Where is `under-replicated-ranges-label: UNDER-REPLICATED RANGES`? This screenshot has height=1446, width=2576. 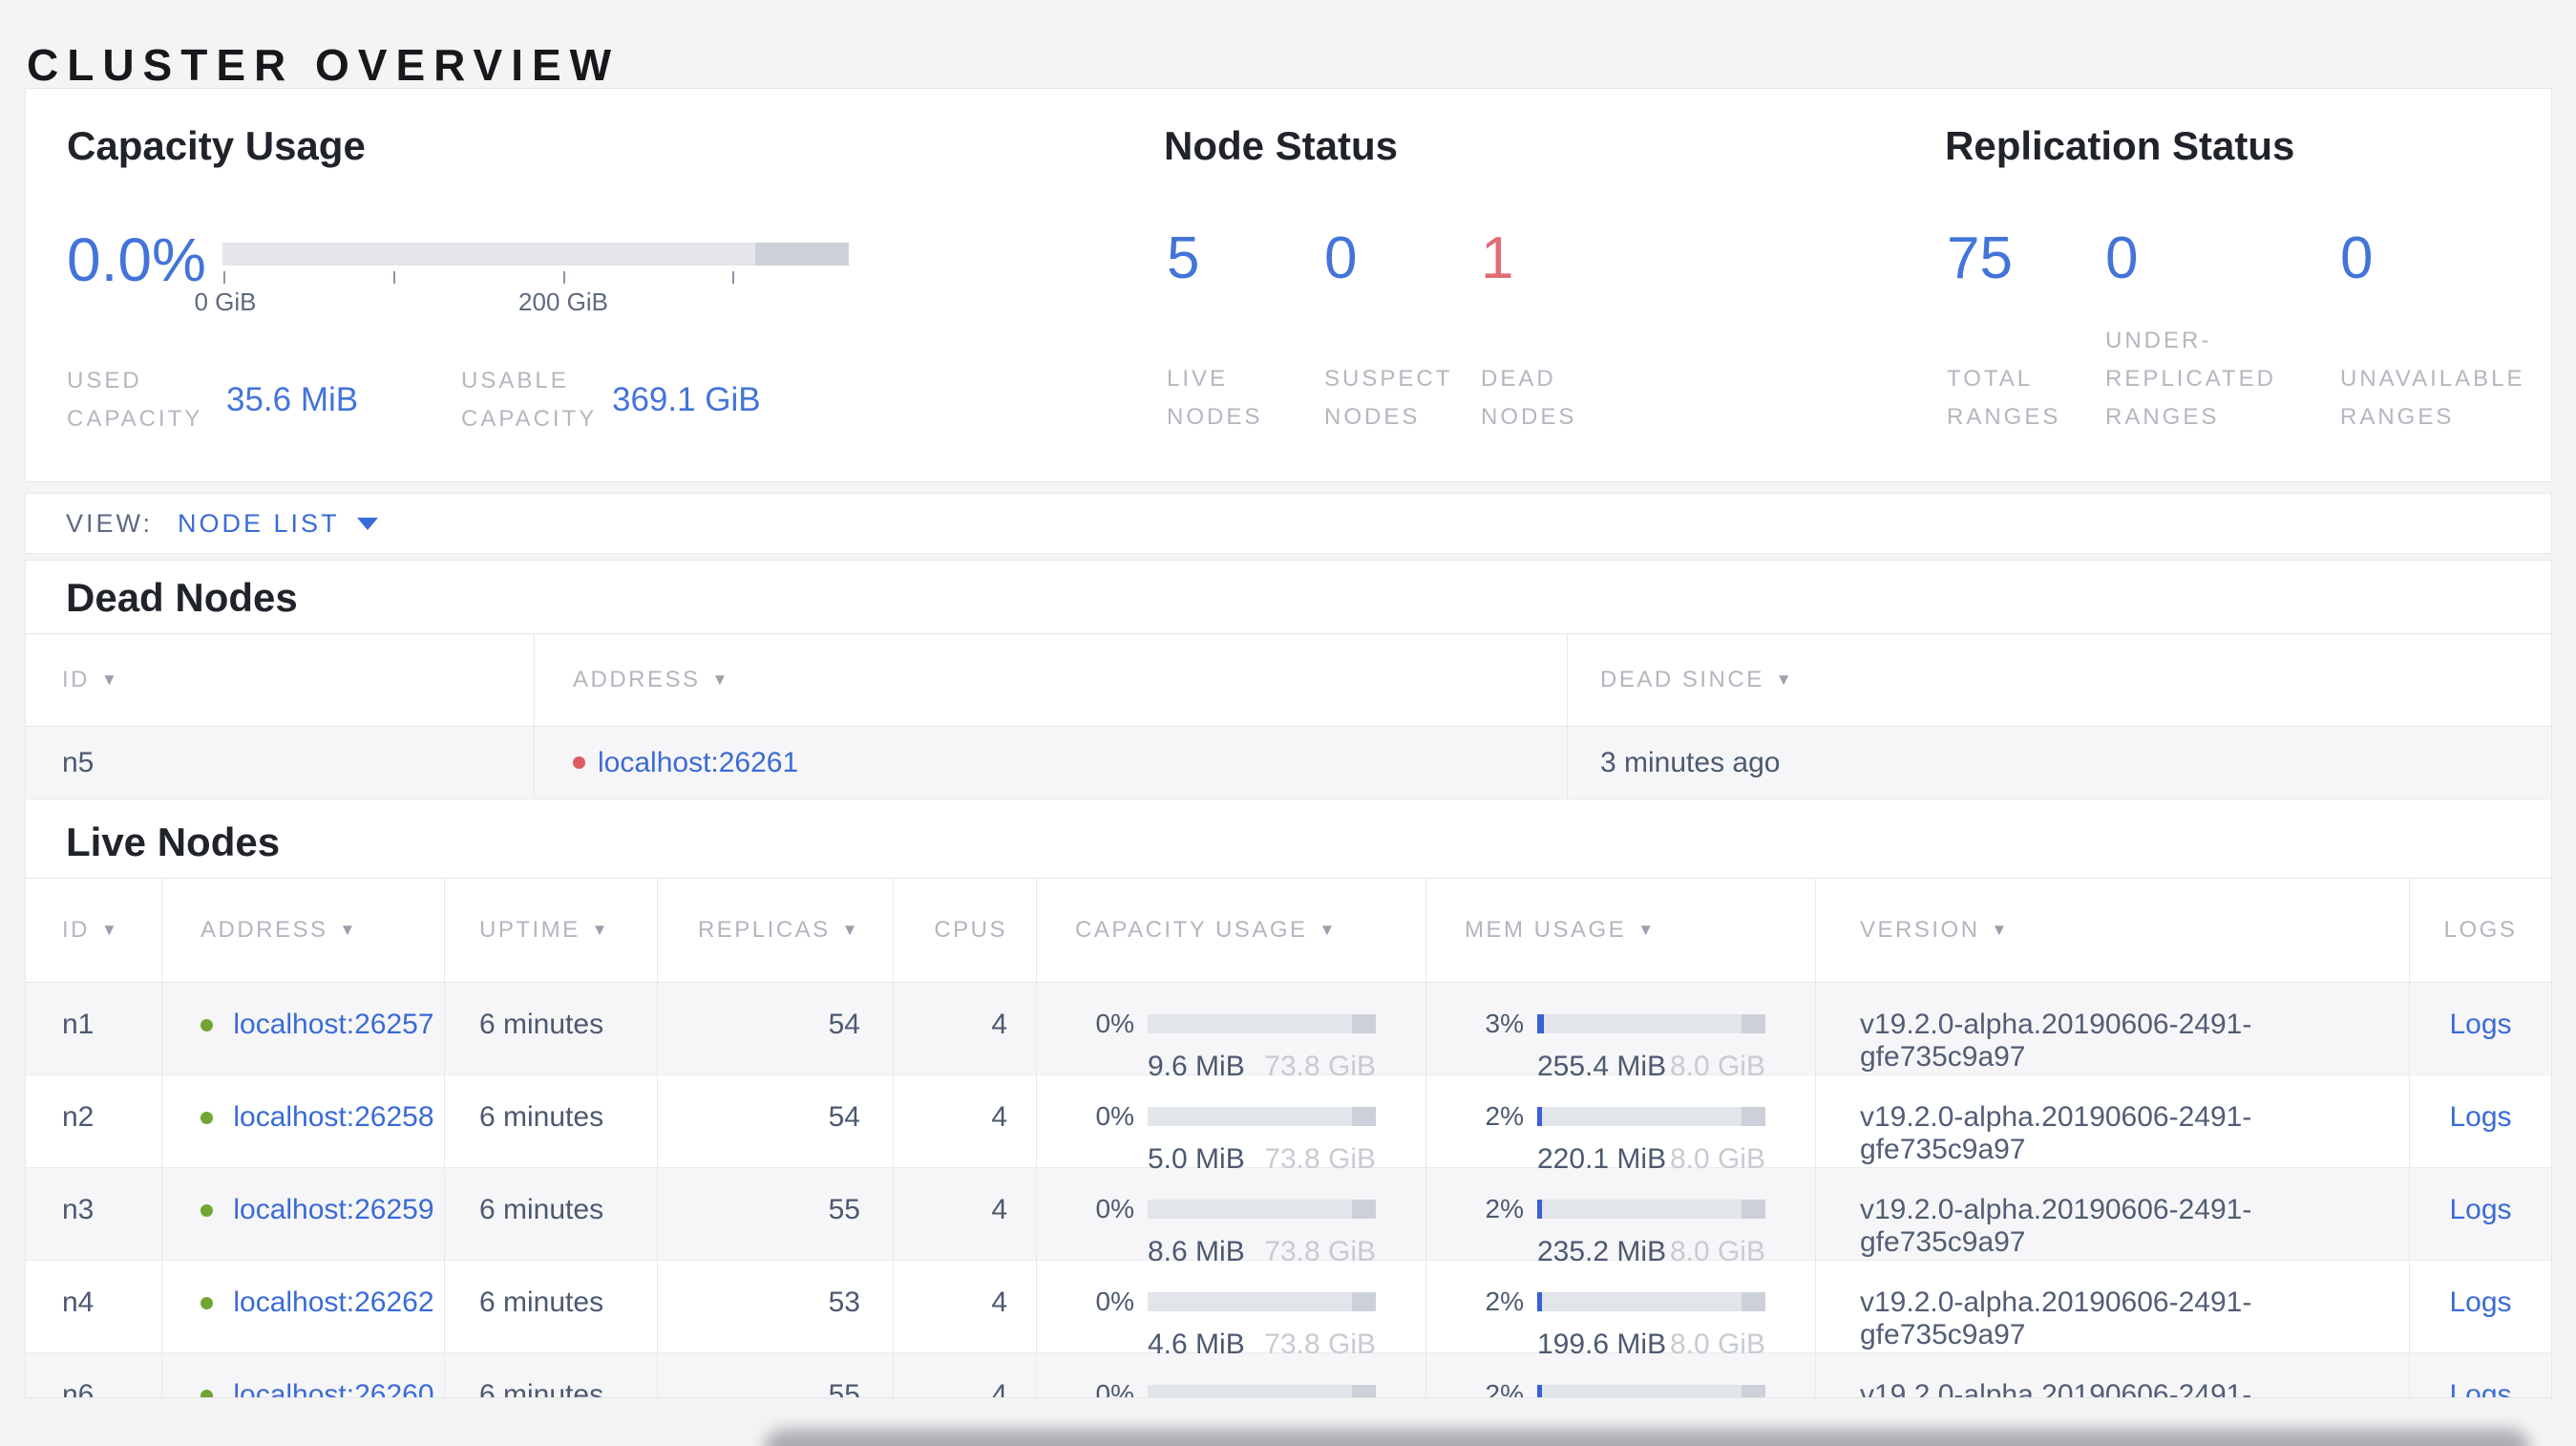 under-replicated-ranges-label: UNDER-REPLICATED RANGES is located at coordinates (2190, 379).